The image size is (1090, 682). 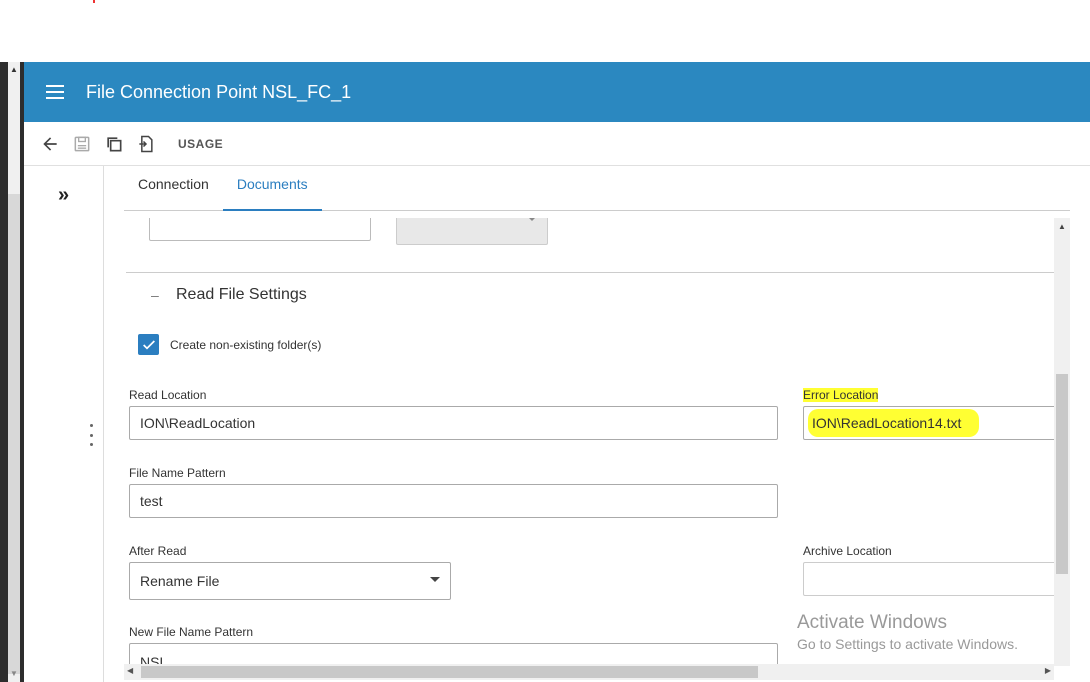 What do you see at coordinates (453, 501) in the screenshot?
I see `file-name-pattern-input: test` at bounding box center [453, 501].